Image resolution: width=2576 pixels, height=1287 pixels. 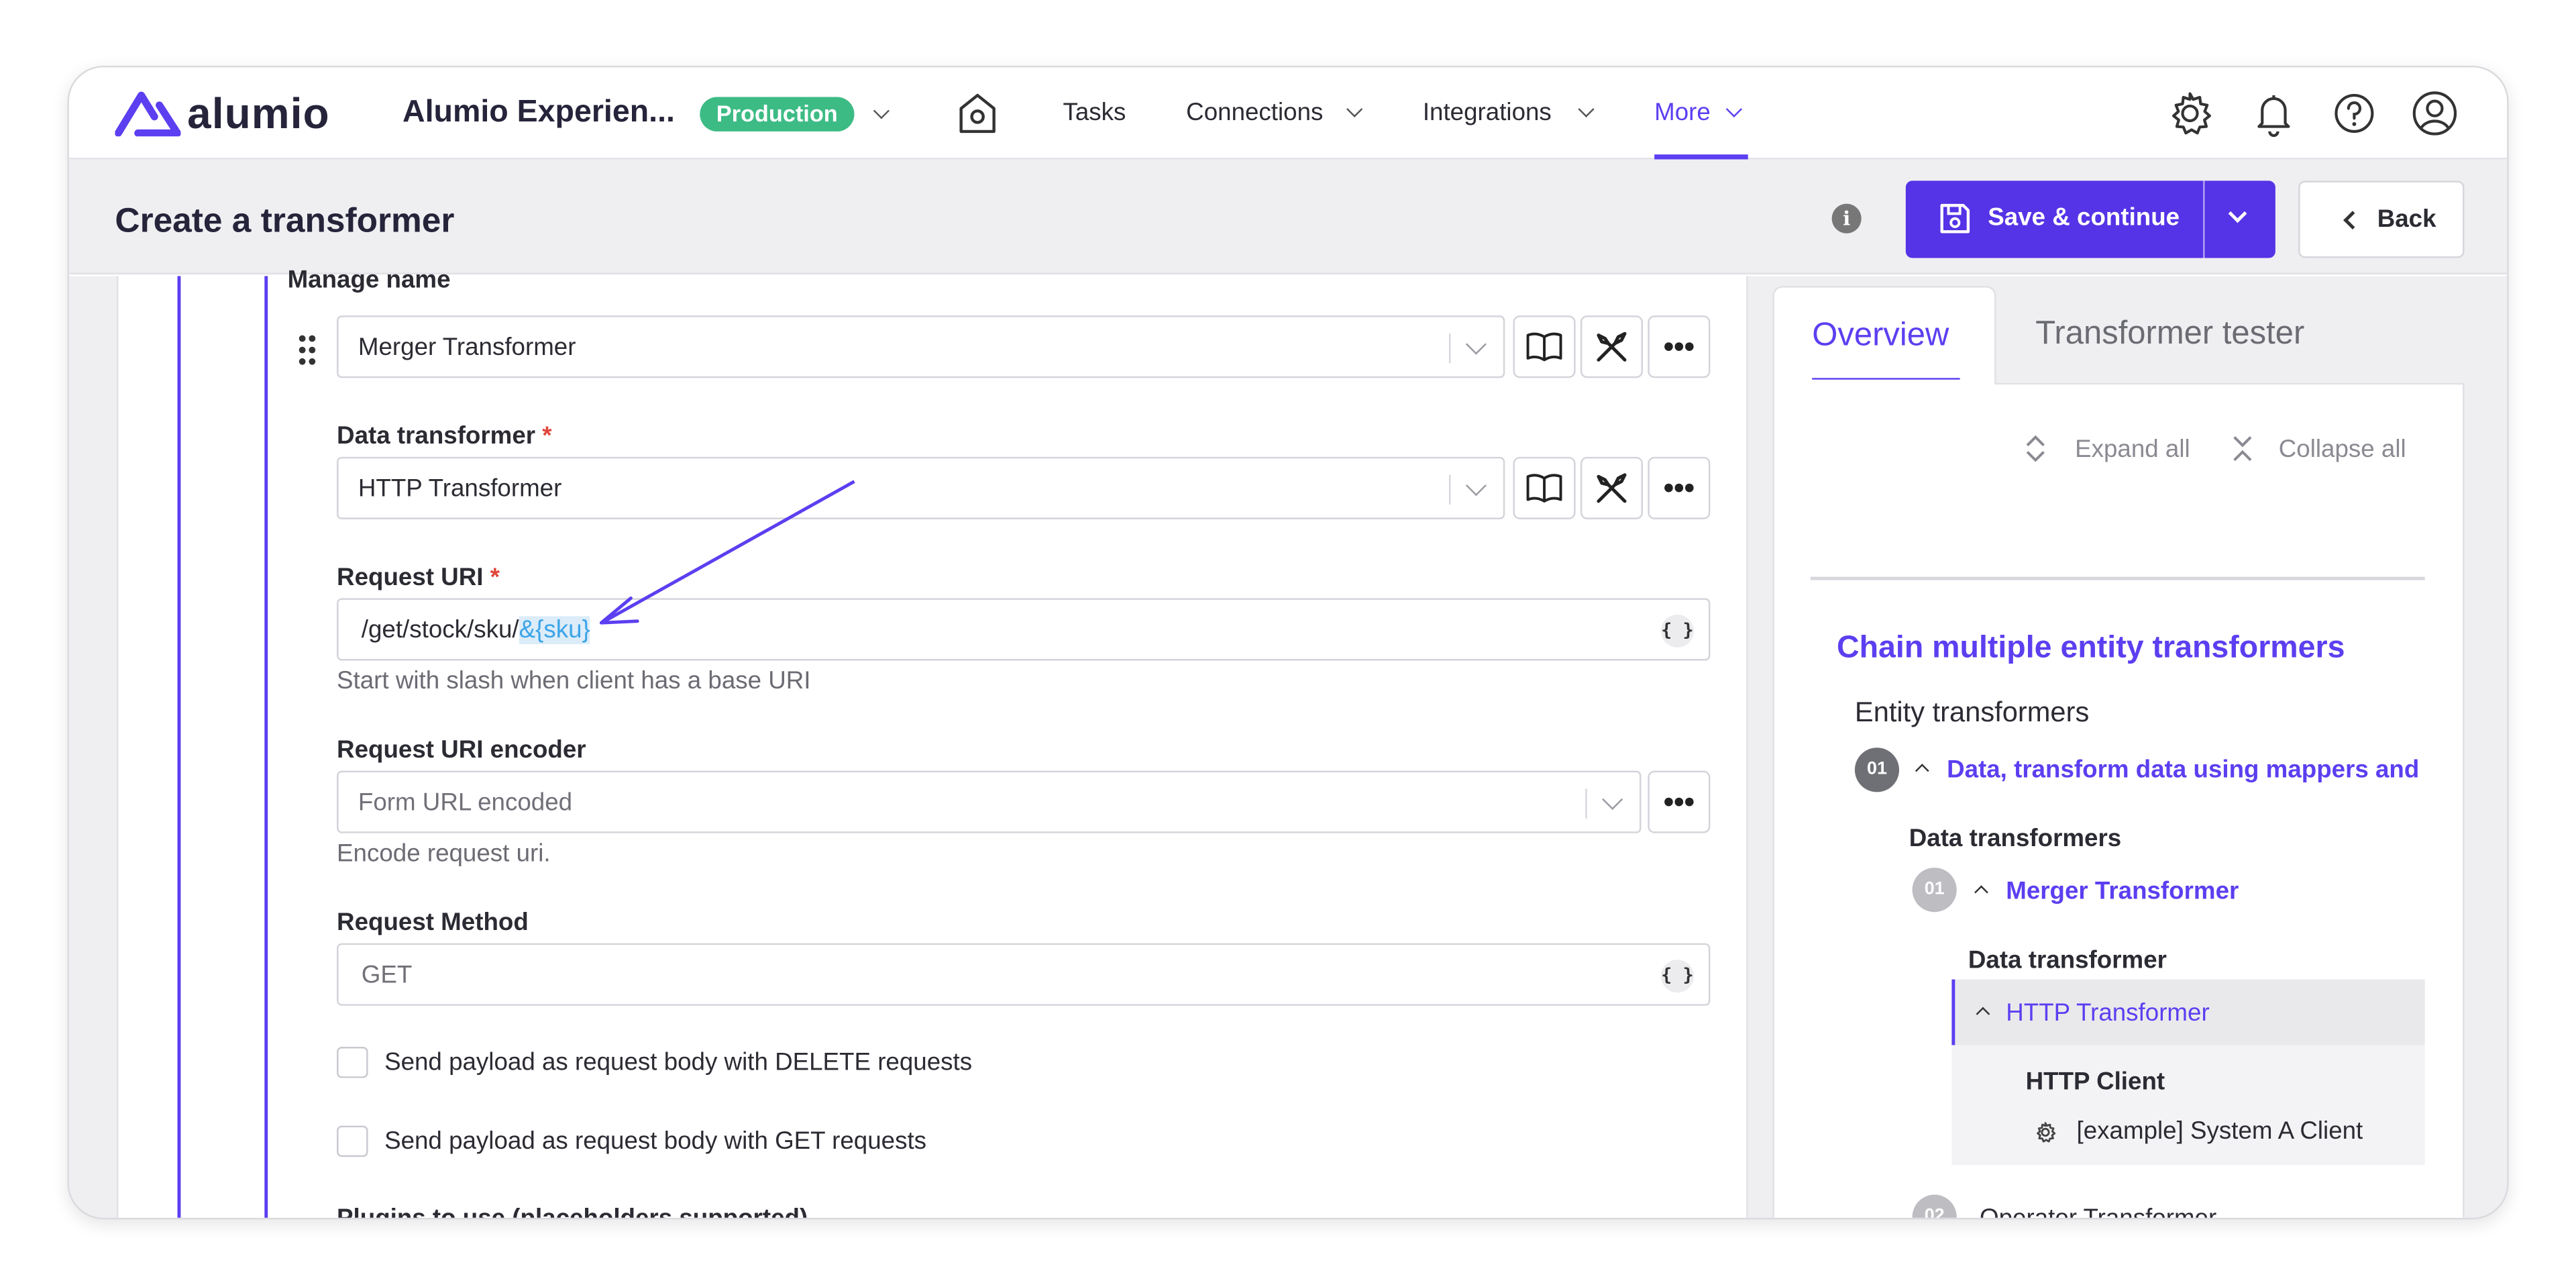 What do you see at coordinates (1983, 1014) in the screenshot?
I see `chevron-up-icon` at bounding box center [1983, 1014].